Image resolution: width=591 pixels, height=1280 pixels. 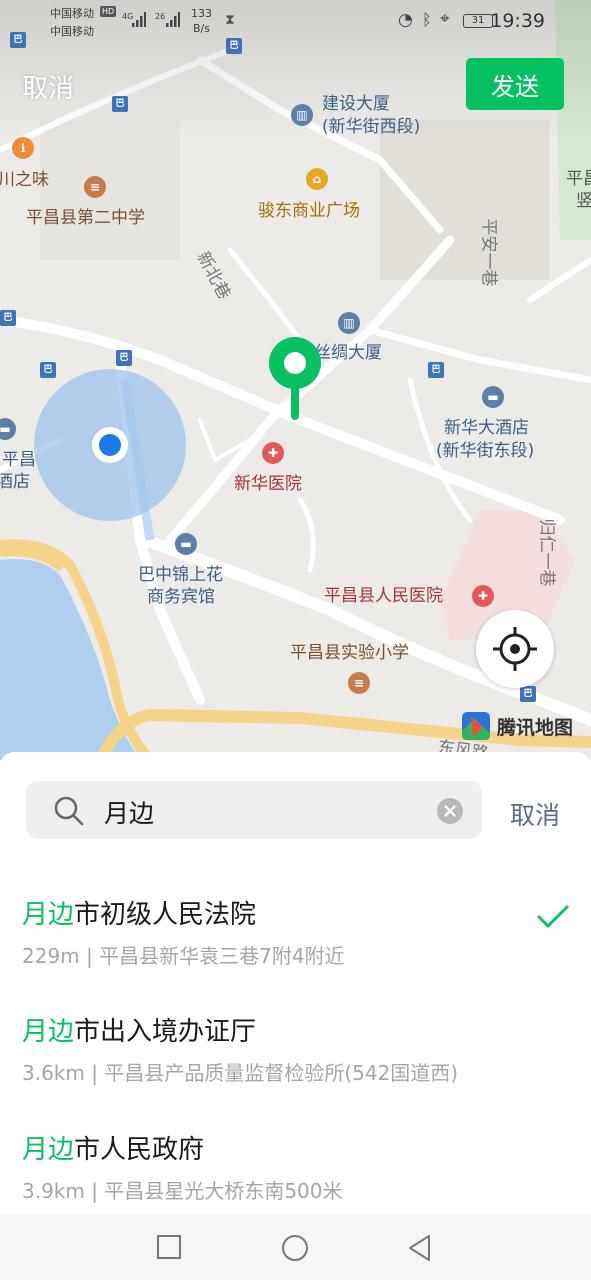 What do you see at coordinates (24, 180) in the screenshot?
I see `poi-label: 川之味` at bounding box center [24, 180].